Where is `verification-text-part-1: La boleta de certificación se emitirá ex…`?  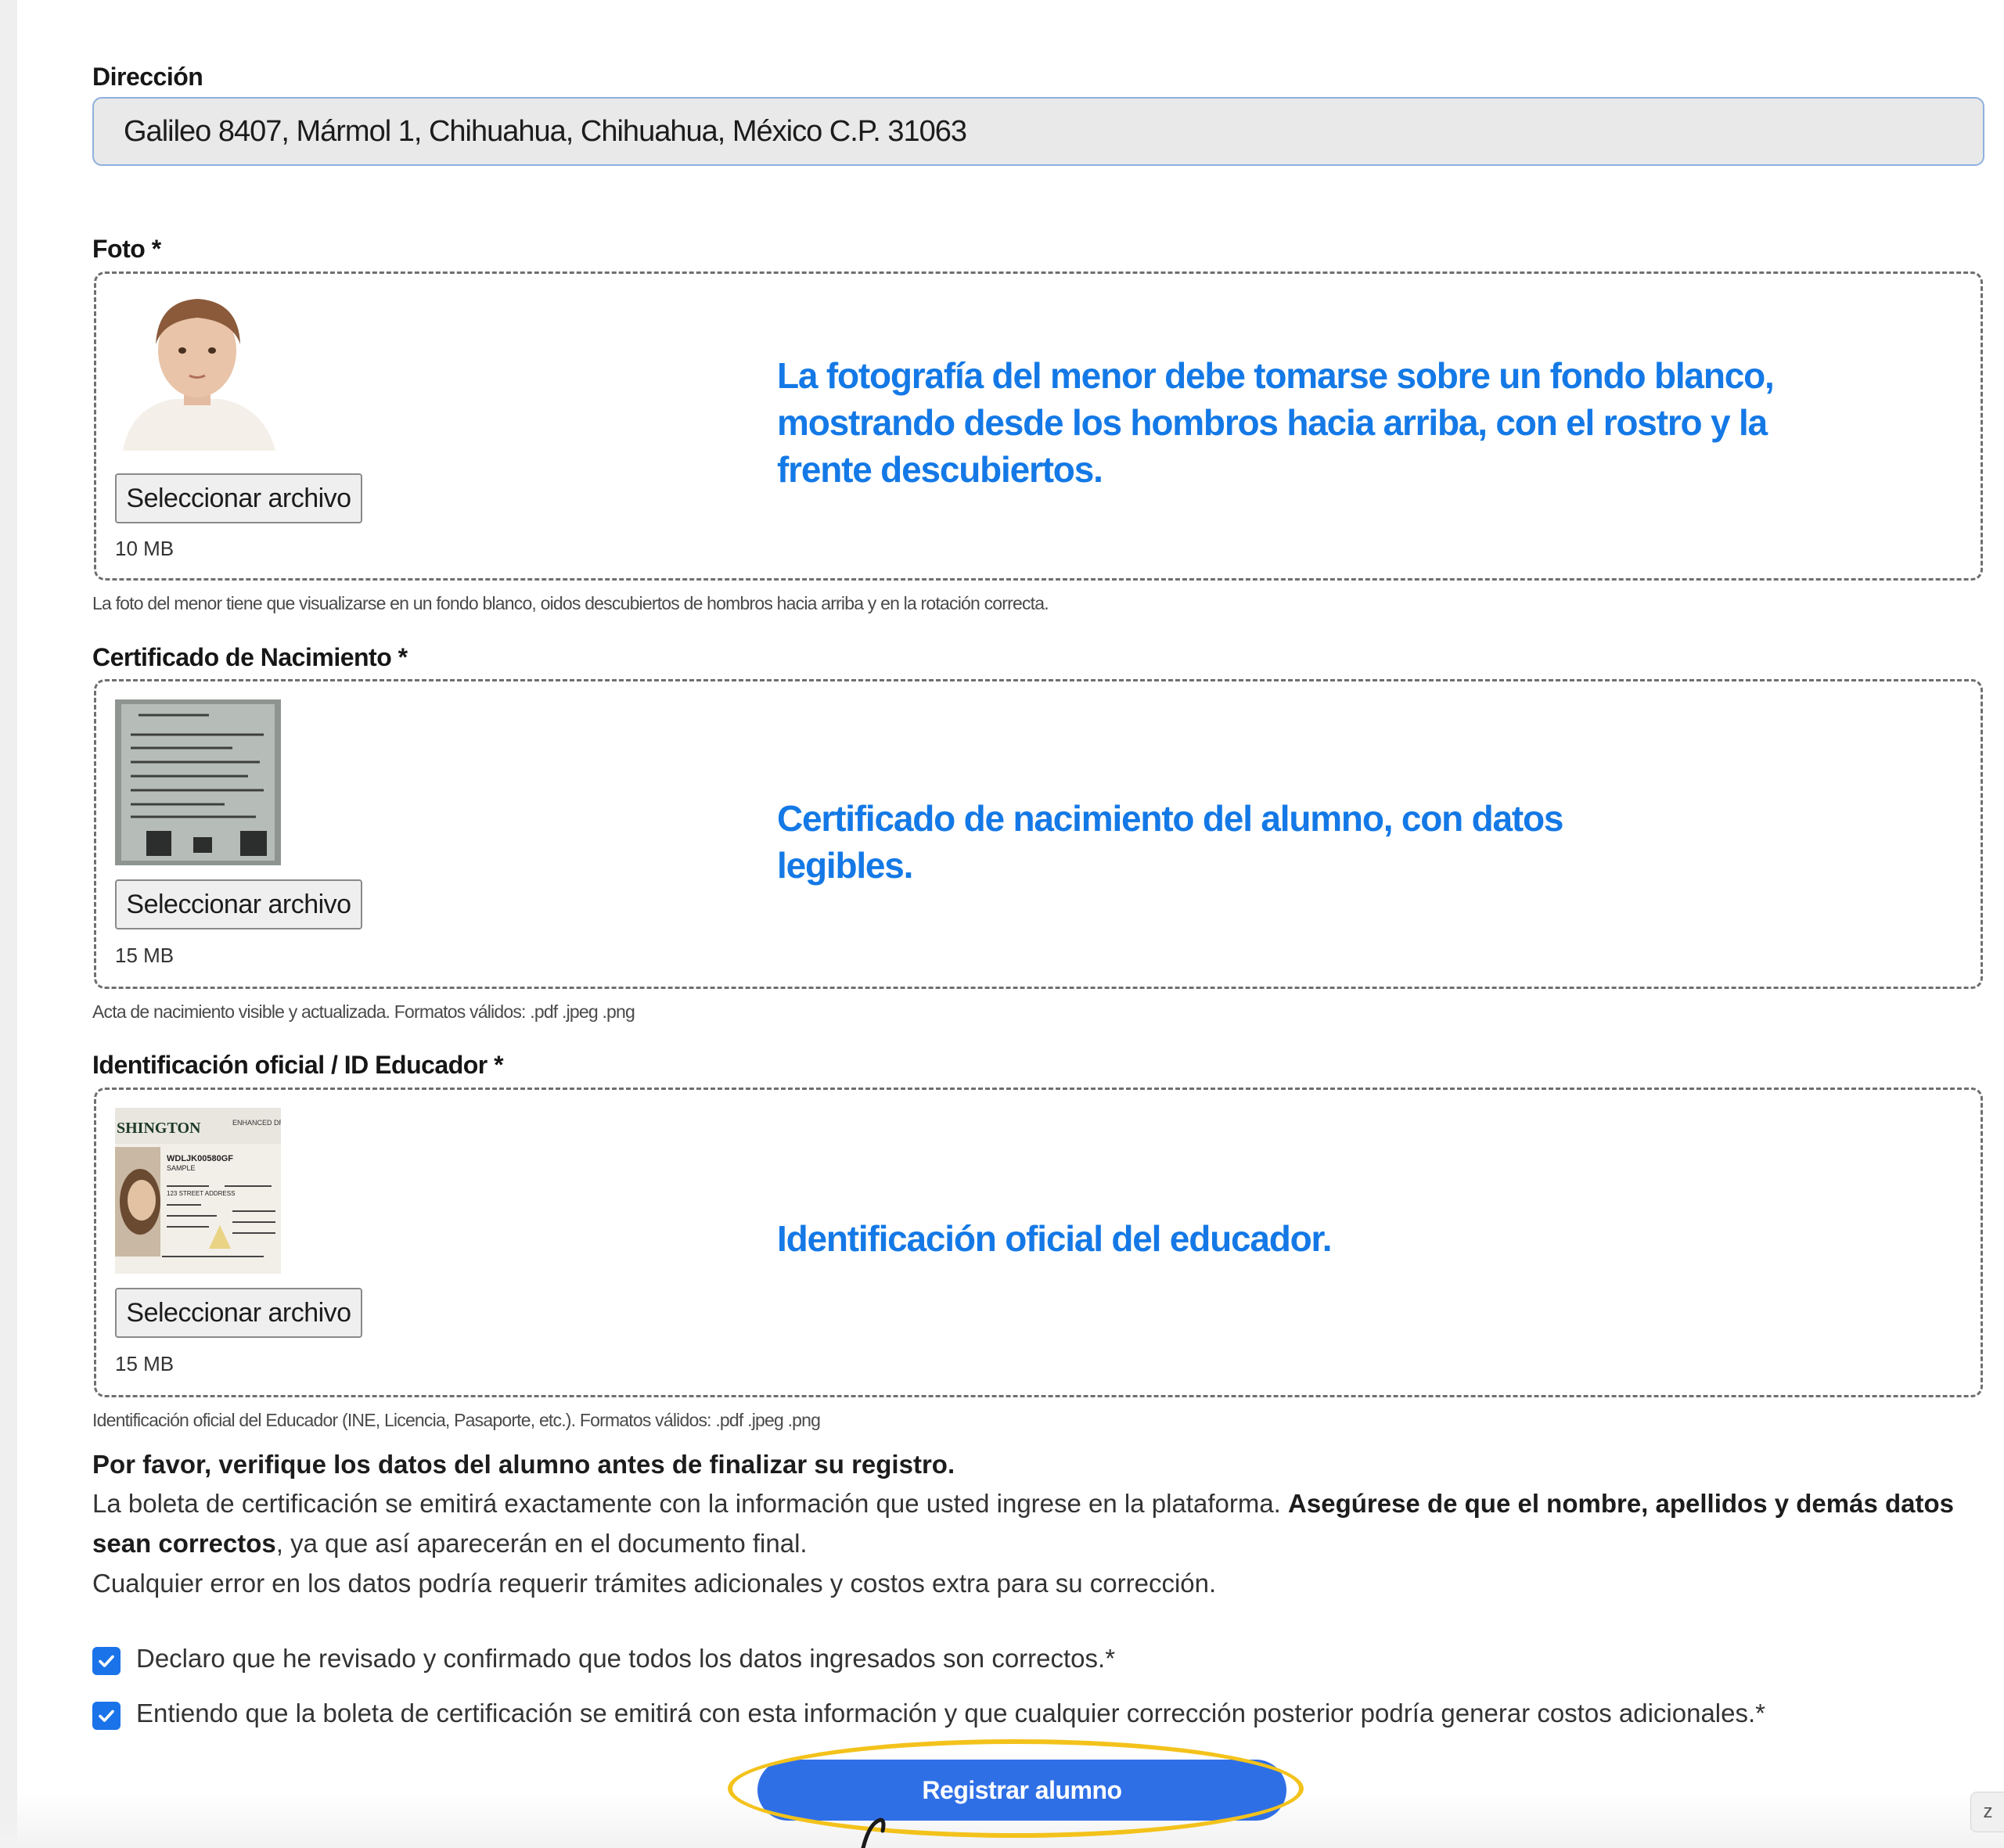 verification-text-part-1: La boleta de certificación se emitirá ex… is located at coordinates (686, 1503).